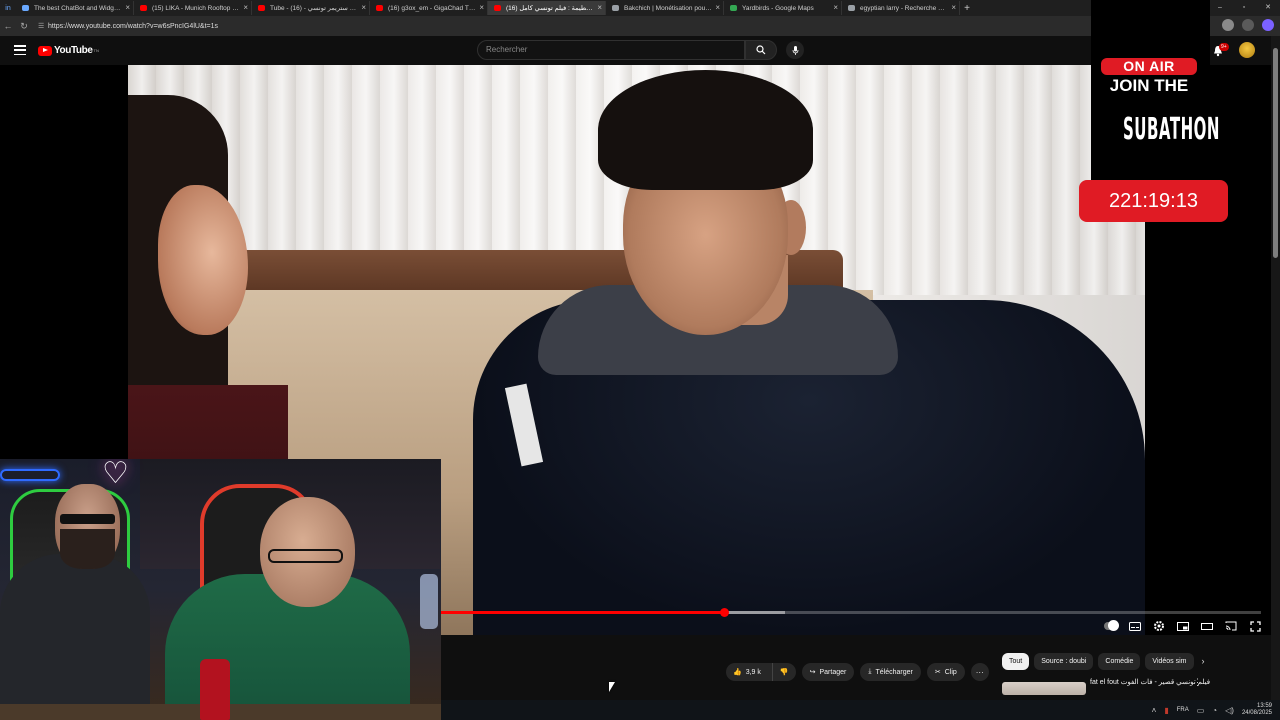  I want to click on download-label: Télécharger, so click(894, 672).